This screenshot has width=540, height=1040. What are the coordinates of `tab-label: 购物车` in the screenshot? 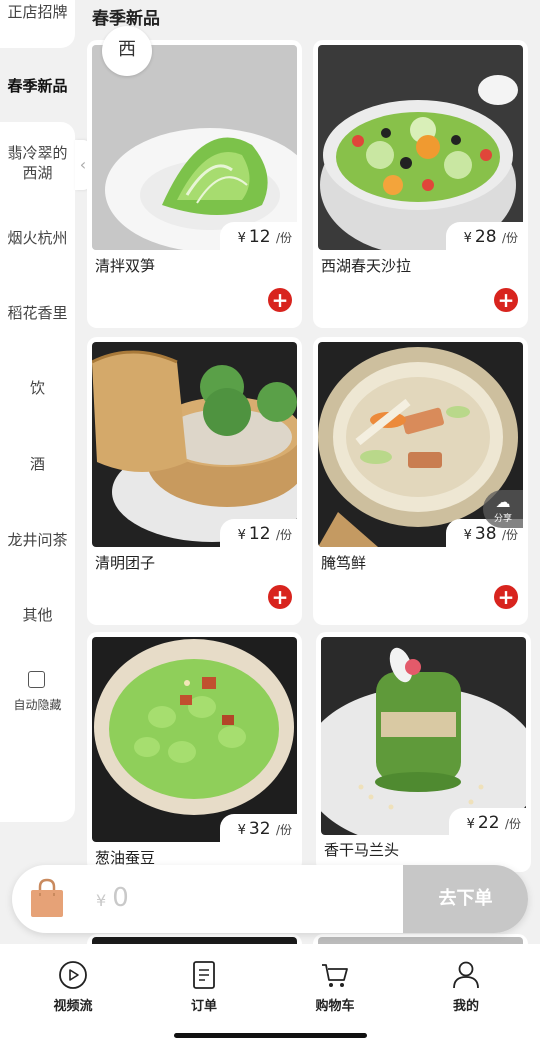 It's located at (335, 1006).